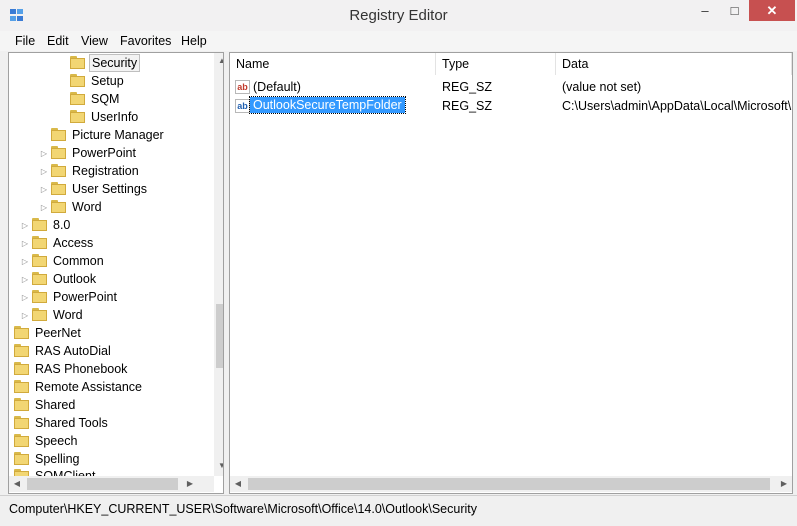 This screenshot has width=797, height=526. I want to click on tree-item: Picture Manager, so click(102, 135).